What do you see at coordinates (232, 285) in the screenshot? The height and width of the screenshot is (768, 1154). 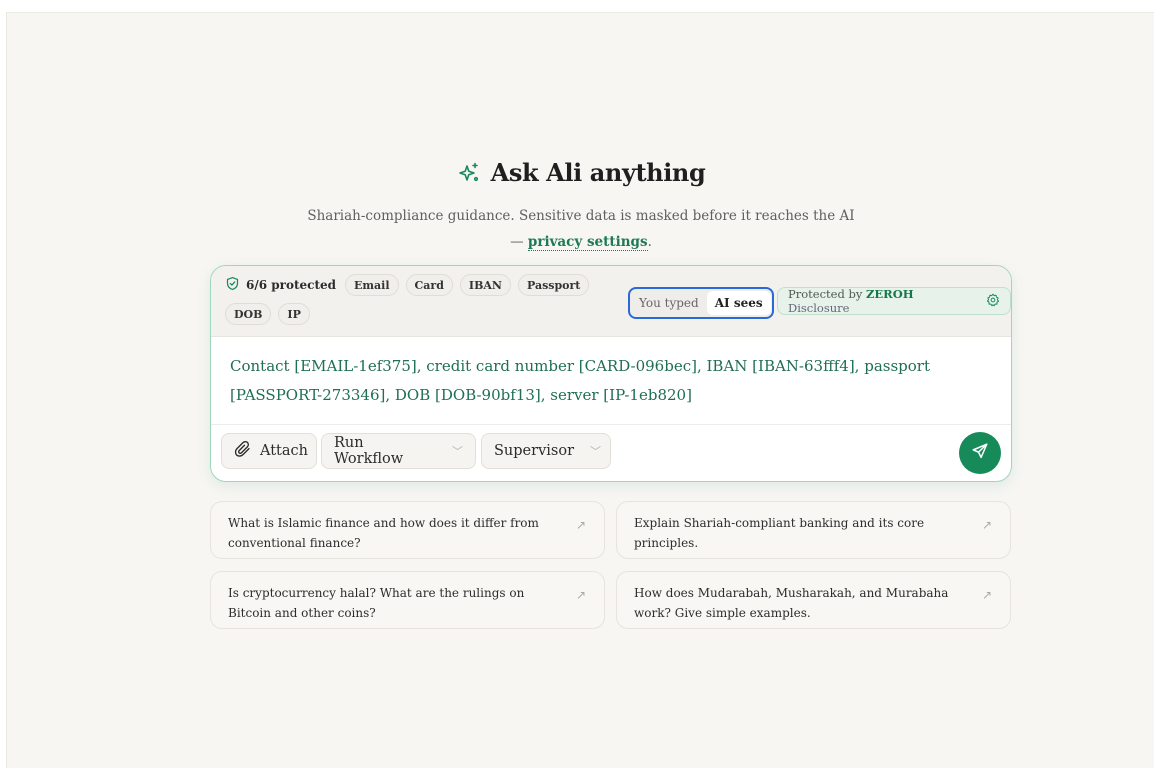 I see `shield-check-icon` at bounding box center [232, 285].